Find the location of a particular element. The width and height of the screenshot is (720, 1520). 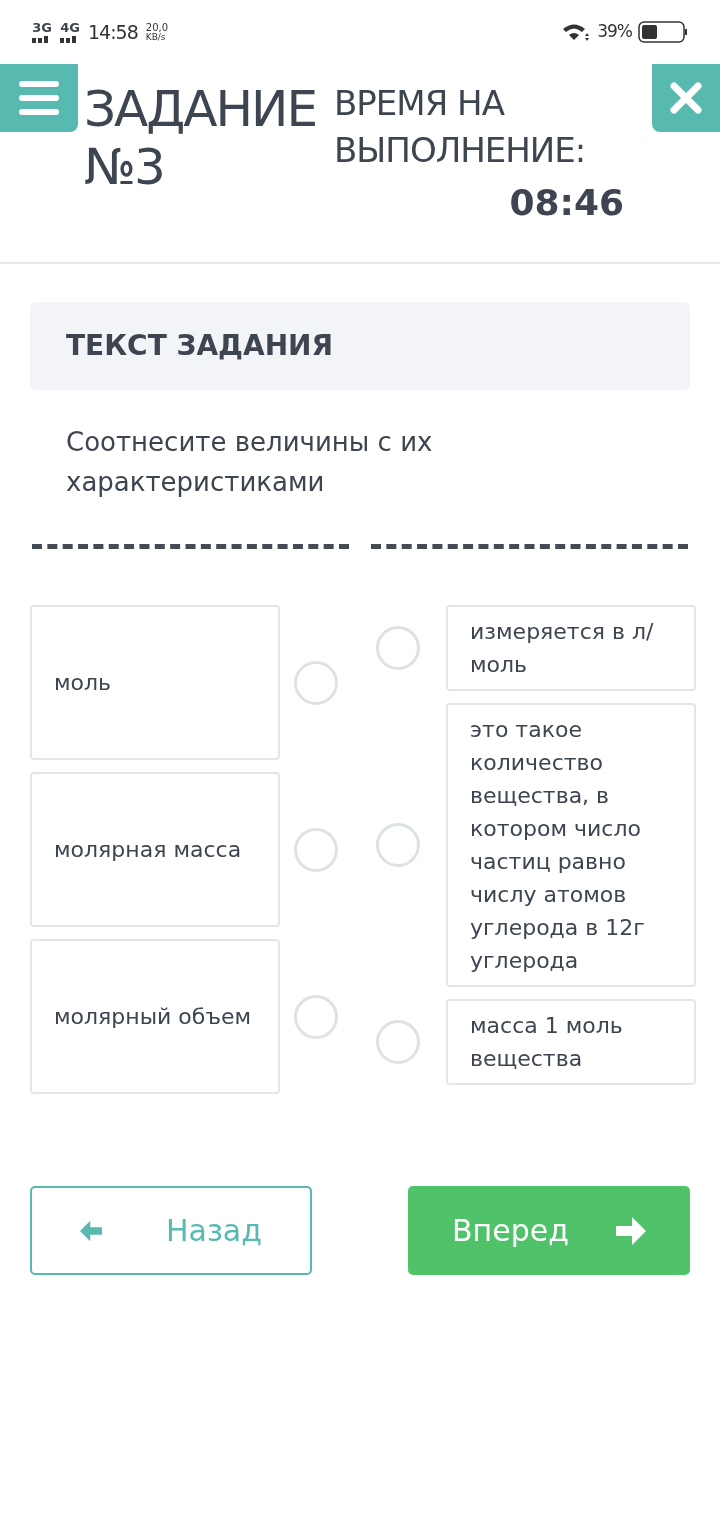

match-item: это такое количество вещества, в котором число частиц равно числу атомов углерода в 12г углерода is located at coordinates (571, 845).